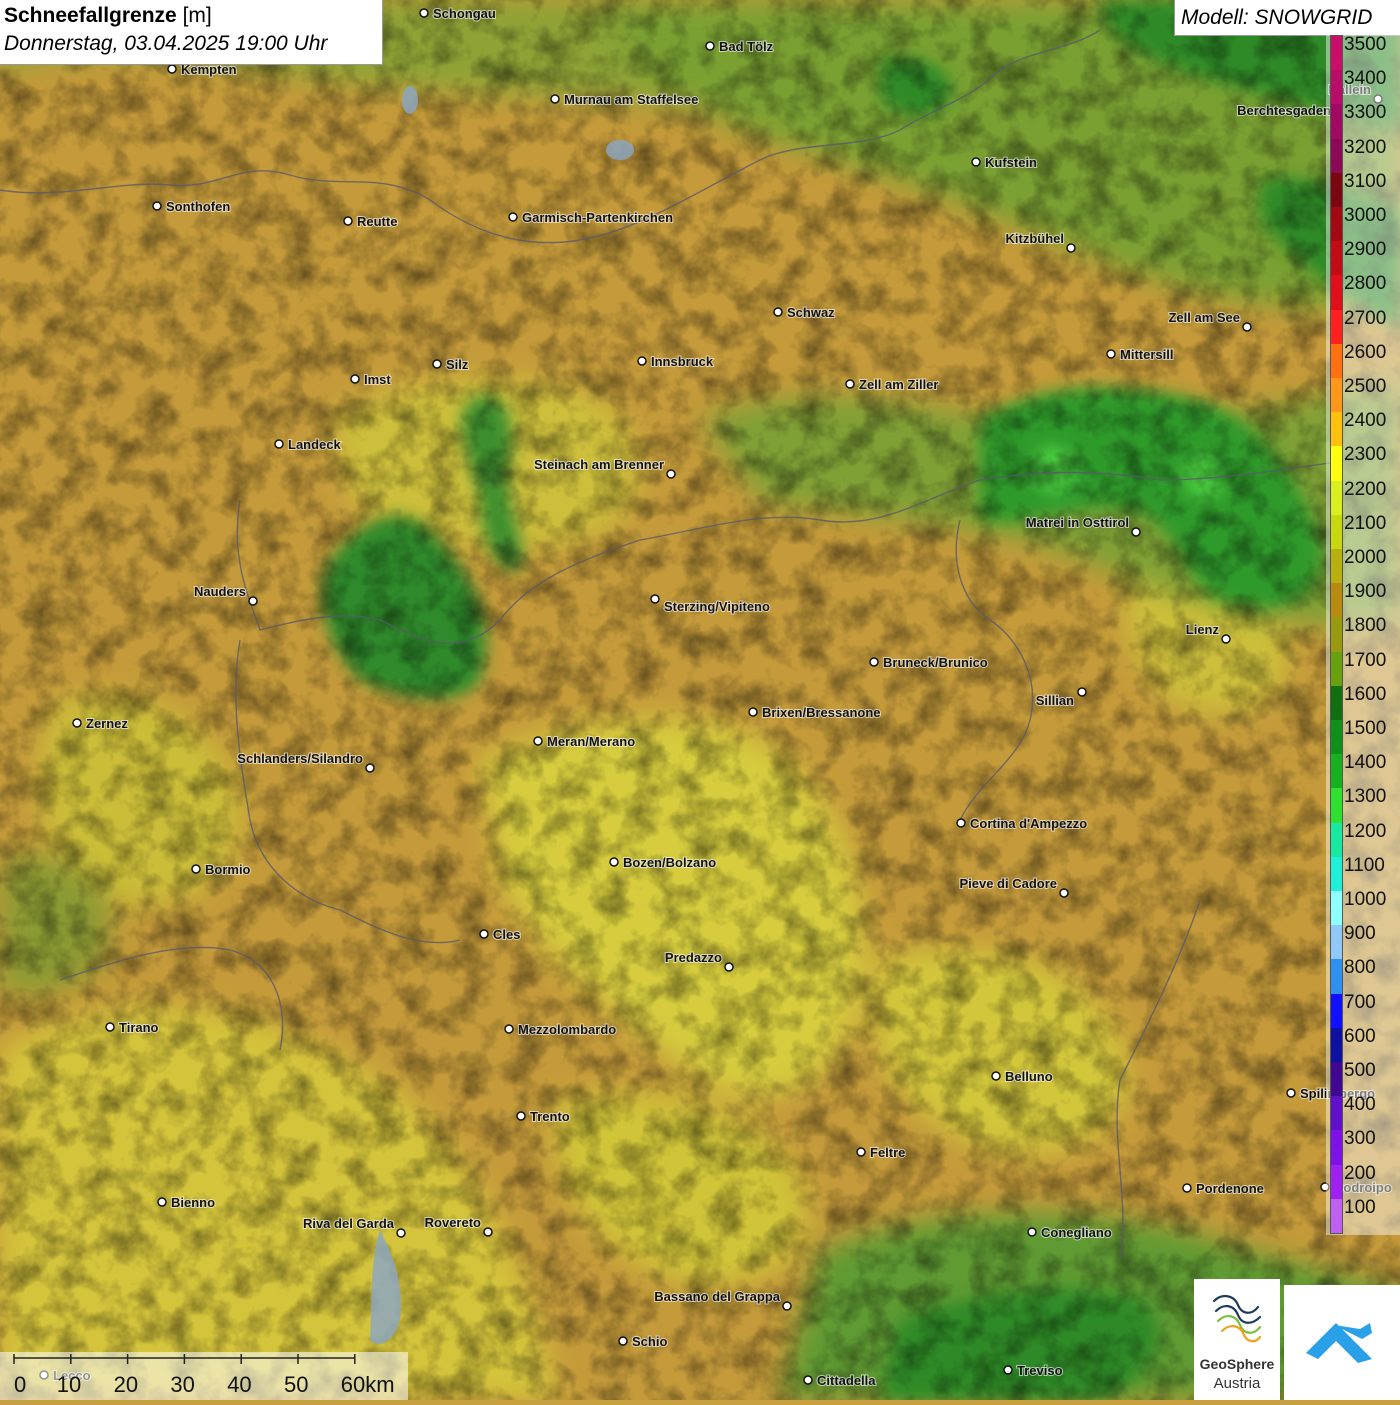 Image resolution: width=1400 pixels, height=1405 pixels. Describe the element at coordinates (1360, 1002) in the screenshot. I see `legend-label: 700` at that location.